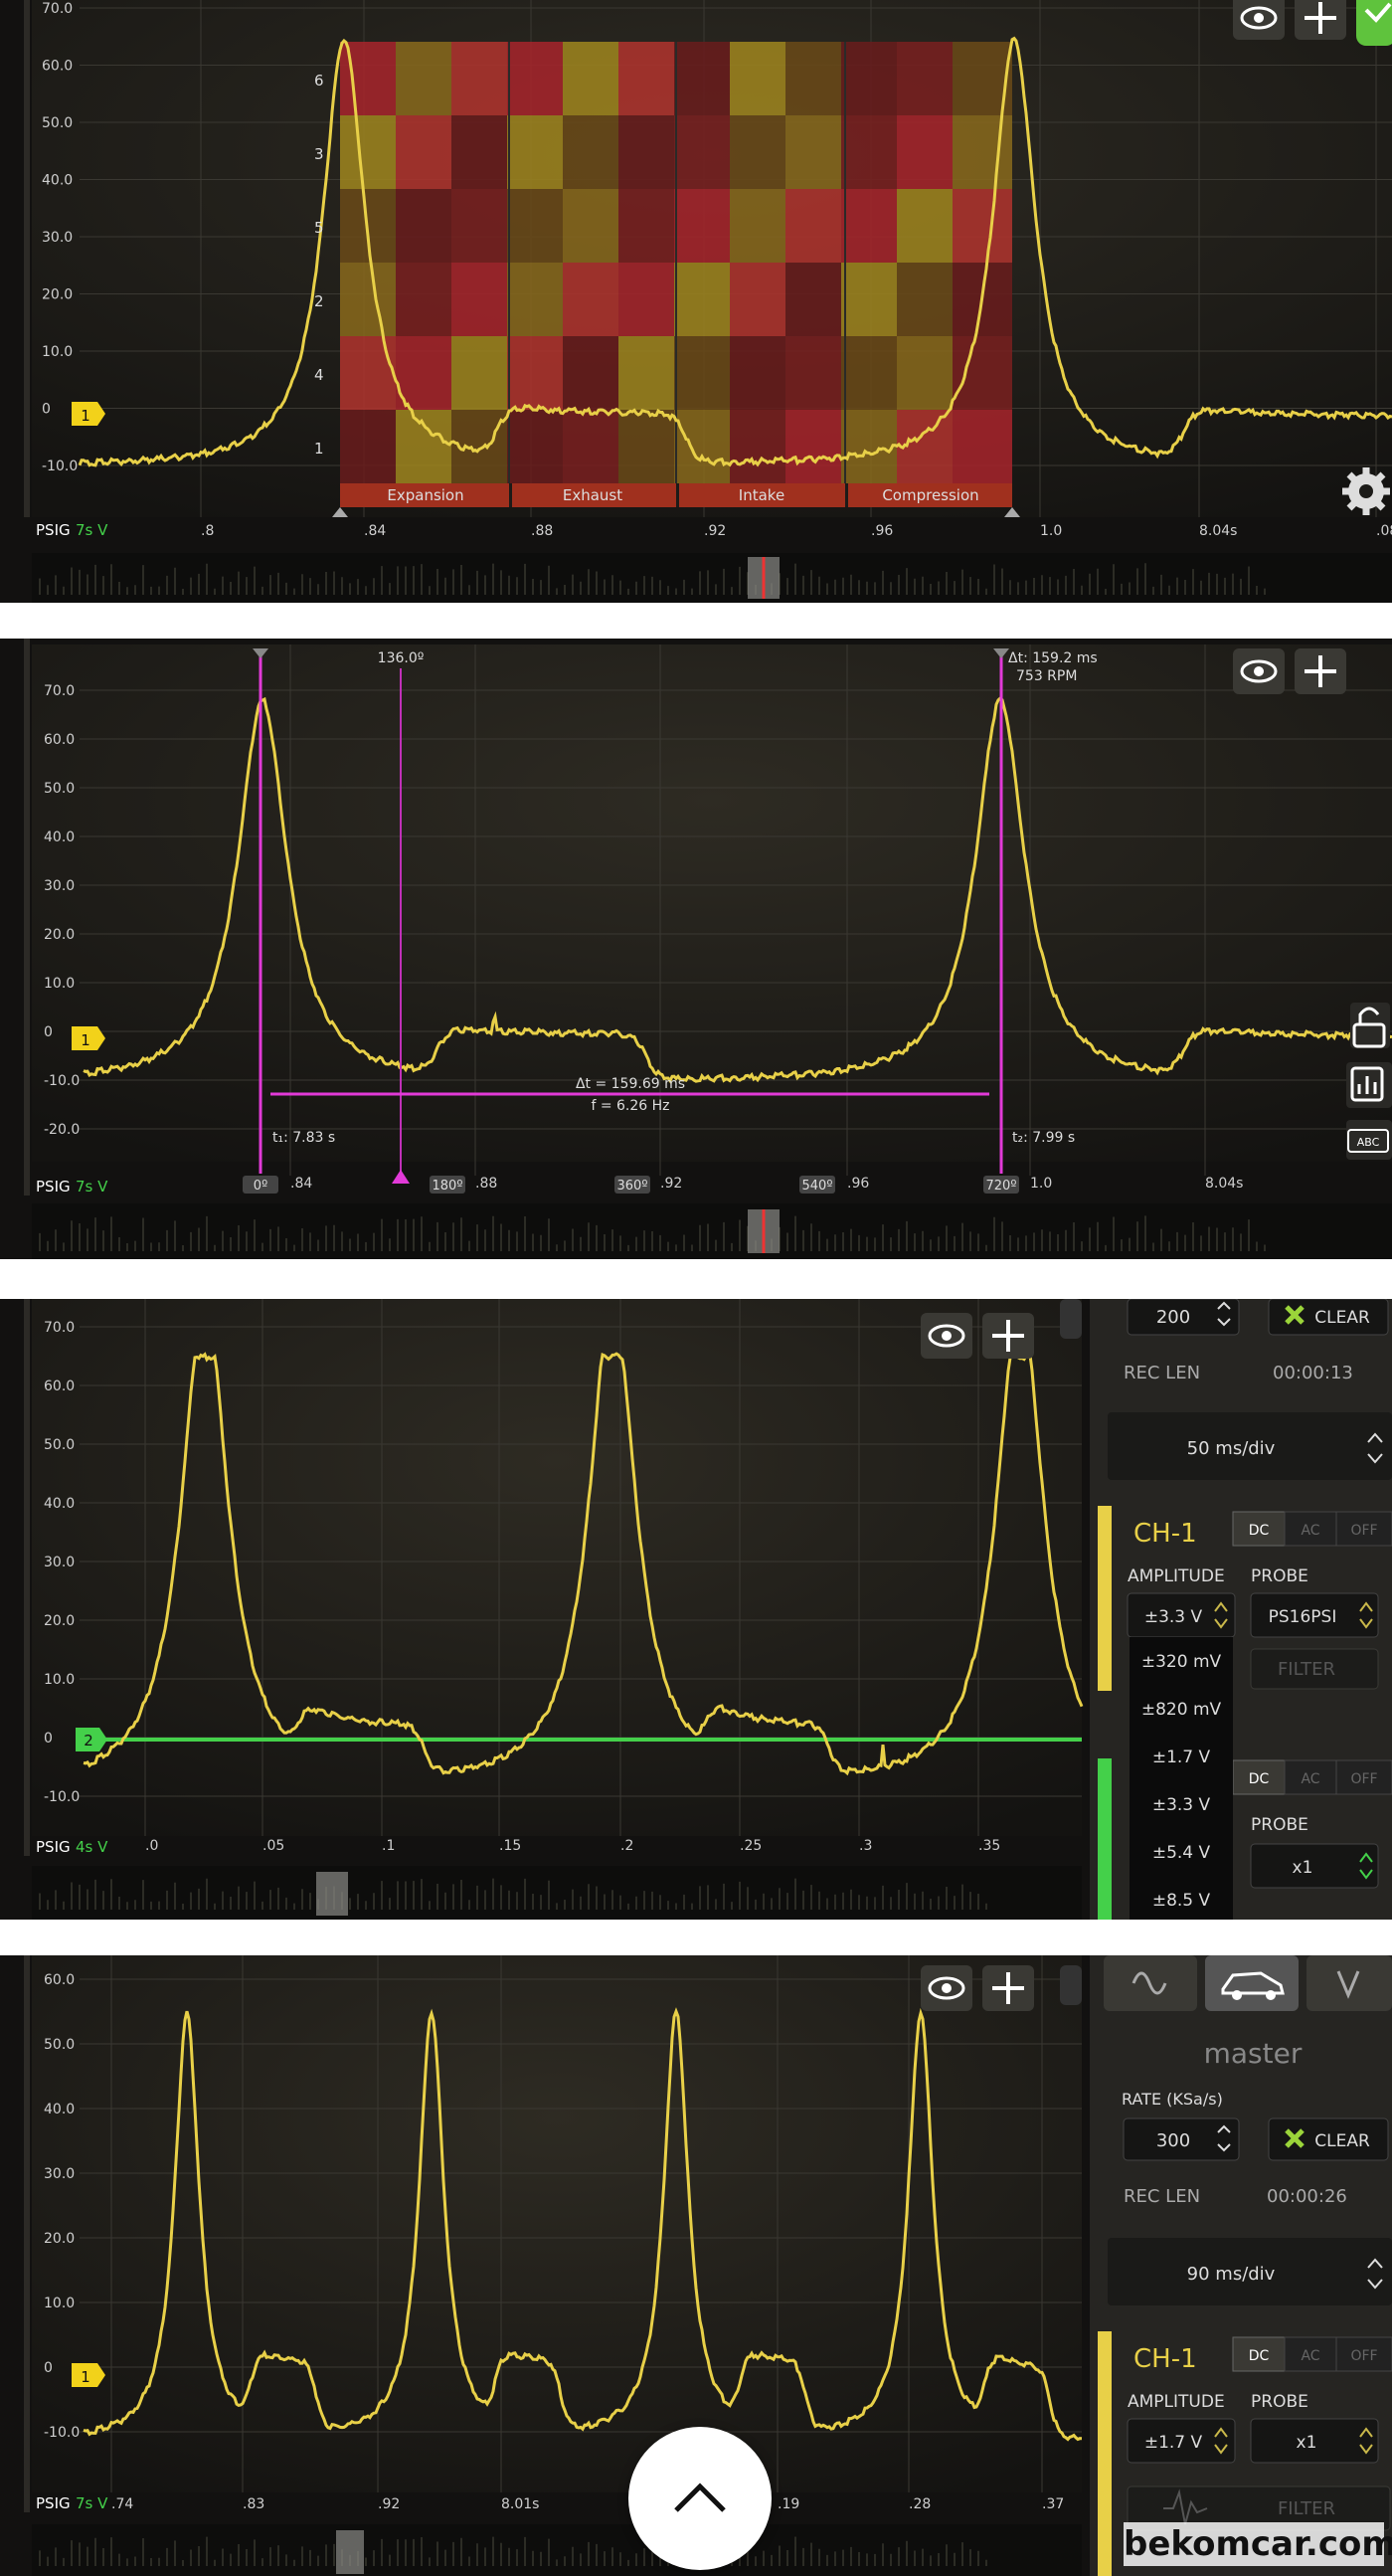 Image resolution: width=1392 pixels, height=2576 pixels. I want to click on bar-chart-icon, so click(1369, 1085).